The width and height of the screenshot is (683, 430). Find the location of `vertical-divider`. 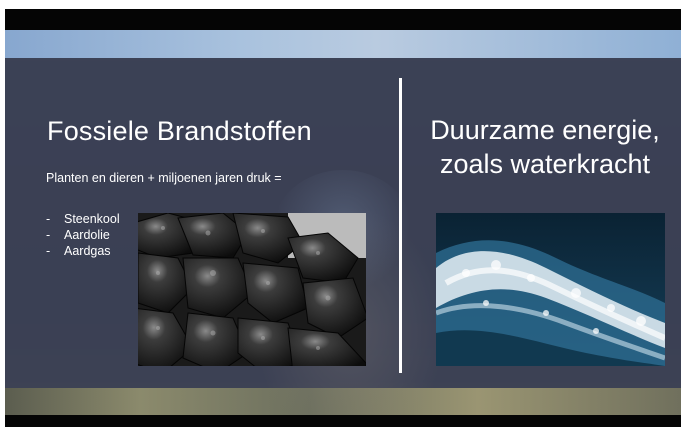

vertical-divider is located at coordinates (400, 225).